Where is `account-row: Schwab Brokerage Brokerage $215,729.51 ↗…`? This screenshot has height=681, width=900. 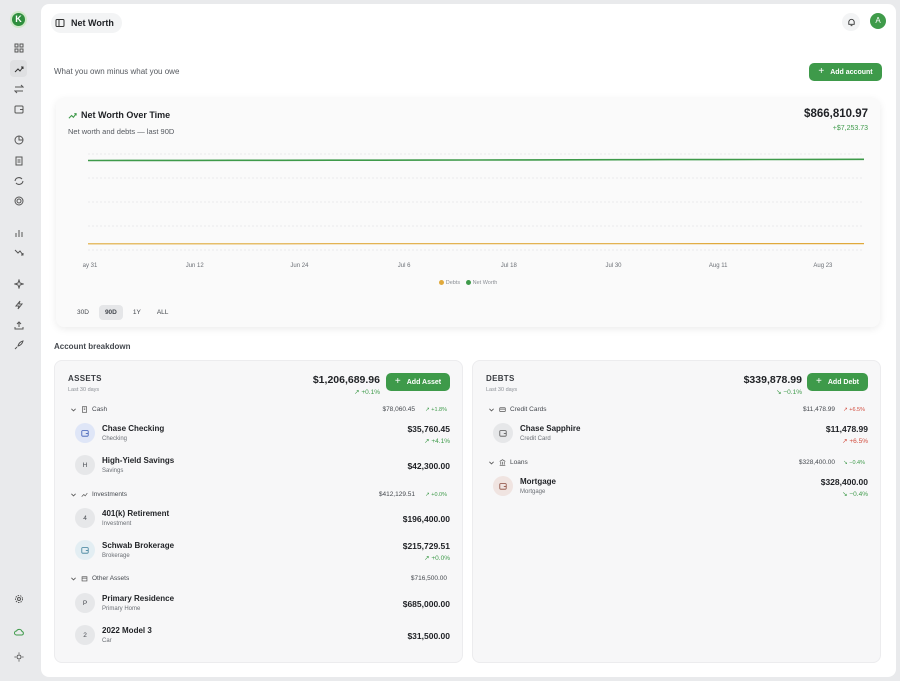 account-row: Schwab Brokerage Brokerage $215,729.51 ↗… is located at coordinates (262, 551).